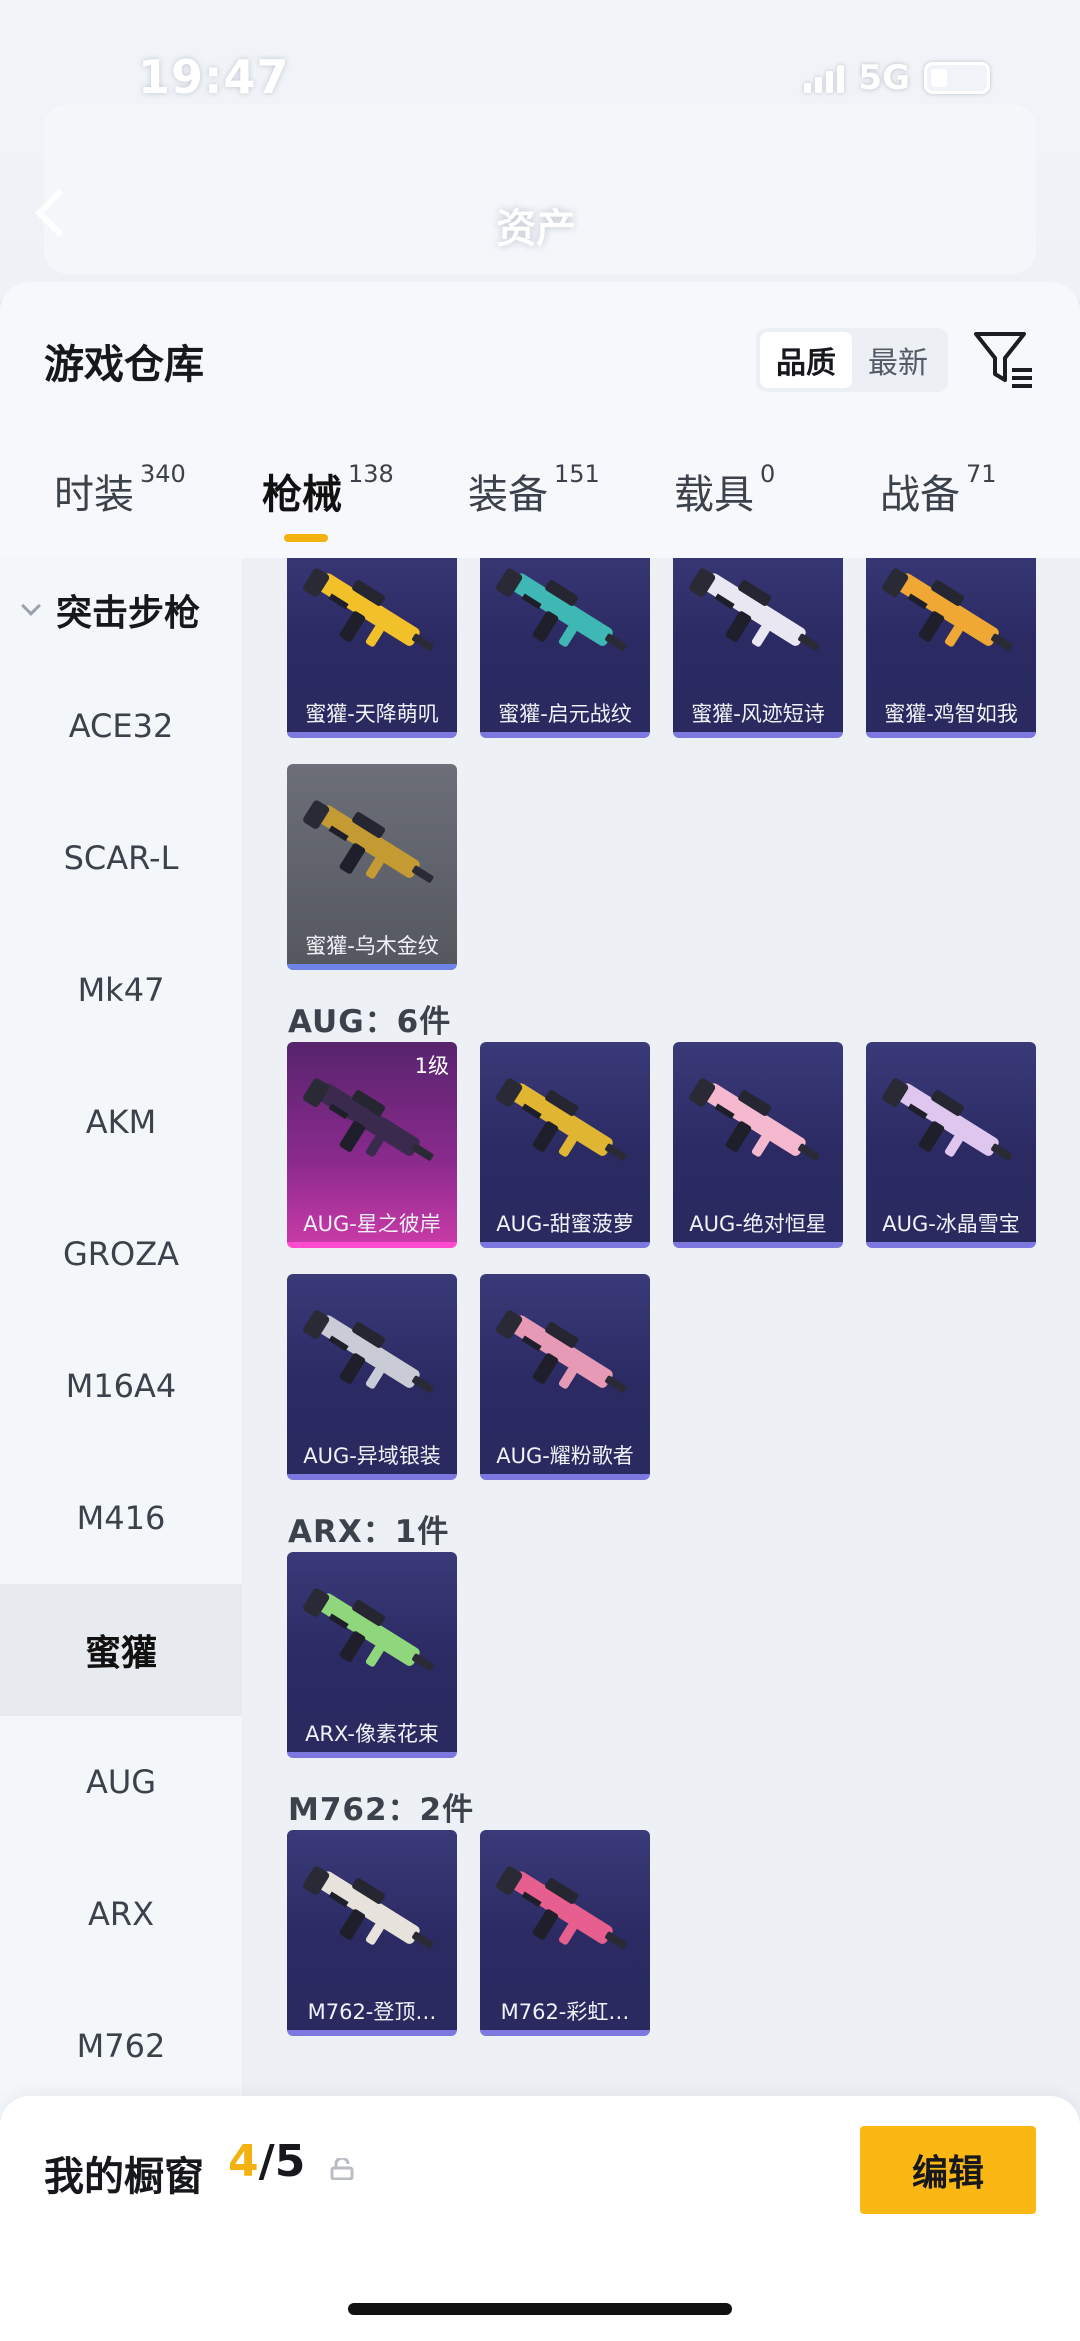 The width and height of the screenshot is (1080, 2341). What do you see at coordinates (938, 490) in the screenshot?
I see `tab-battle-prep: 战备 71` at bounding box center [938, 490].